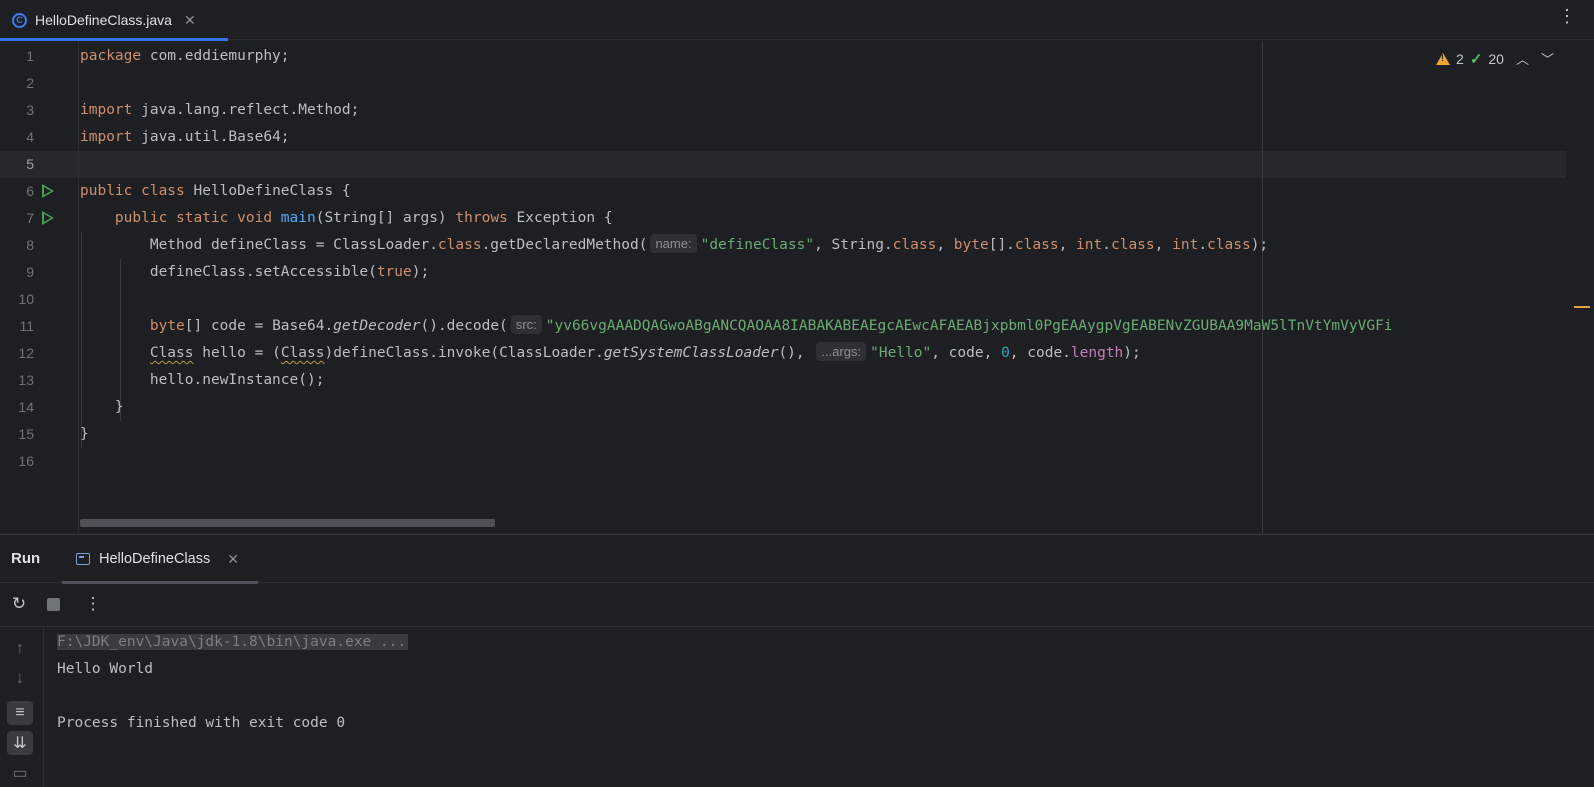 This screenshot has width=1594, height=787. What do you see at coordinates (294, 218) in the screenshot?
I see `method-name: main` at bounding box center [294, 218].